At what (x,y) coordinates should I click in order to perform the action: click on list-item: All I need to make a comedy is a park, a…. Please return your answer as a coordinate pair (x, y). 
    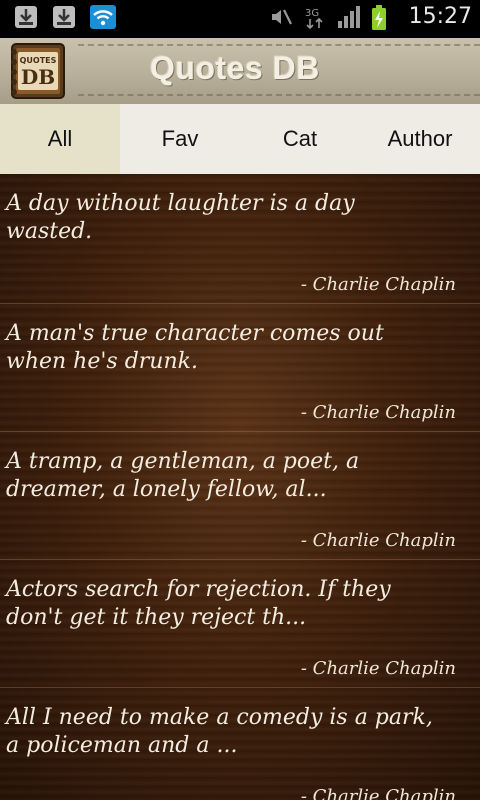
    Looking at the image, I should click on (240, 744).